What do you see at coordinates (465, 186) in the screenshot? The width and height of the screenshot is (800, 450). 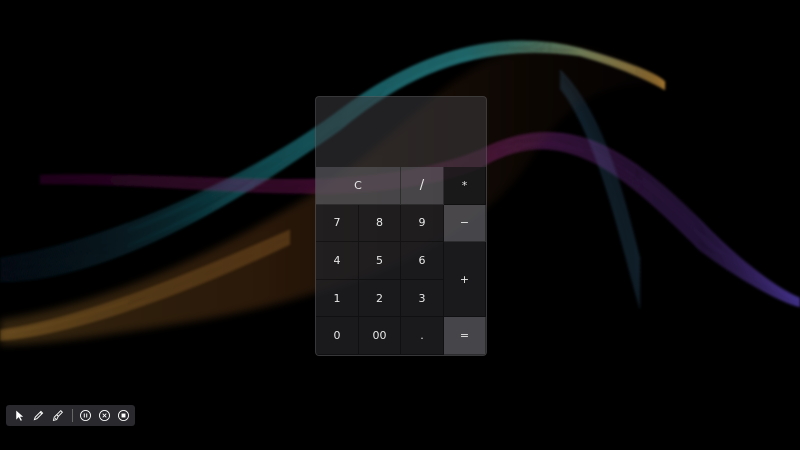 I see `multiply-button: *` at bounding box center [465, 186].